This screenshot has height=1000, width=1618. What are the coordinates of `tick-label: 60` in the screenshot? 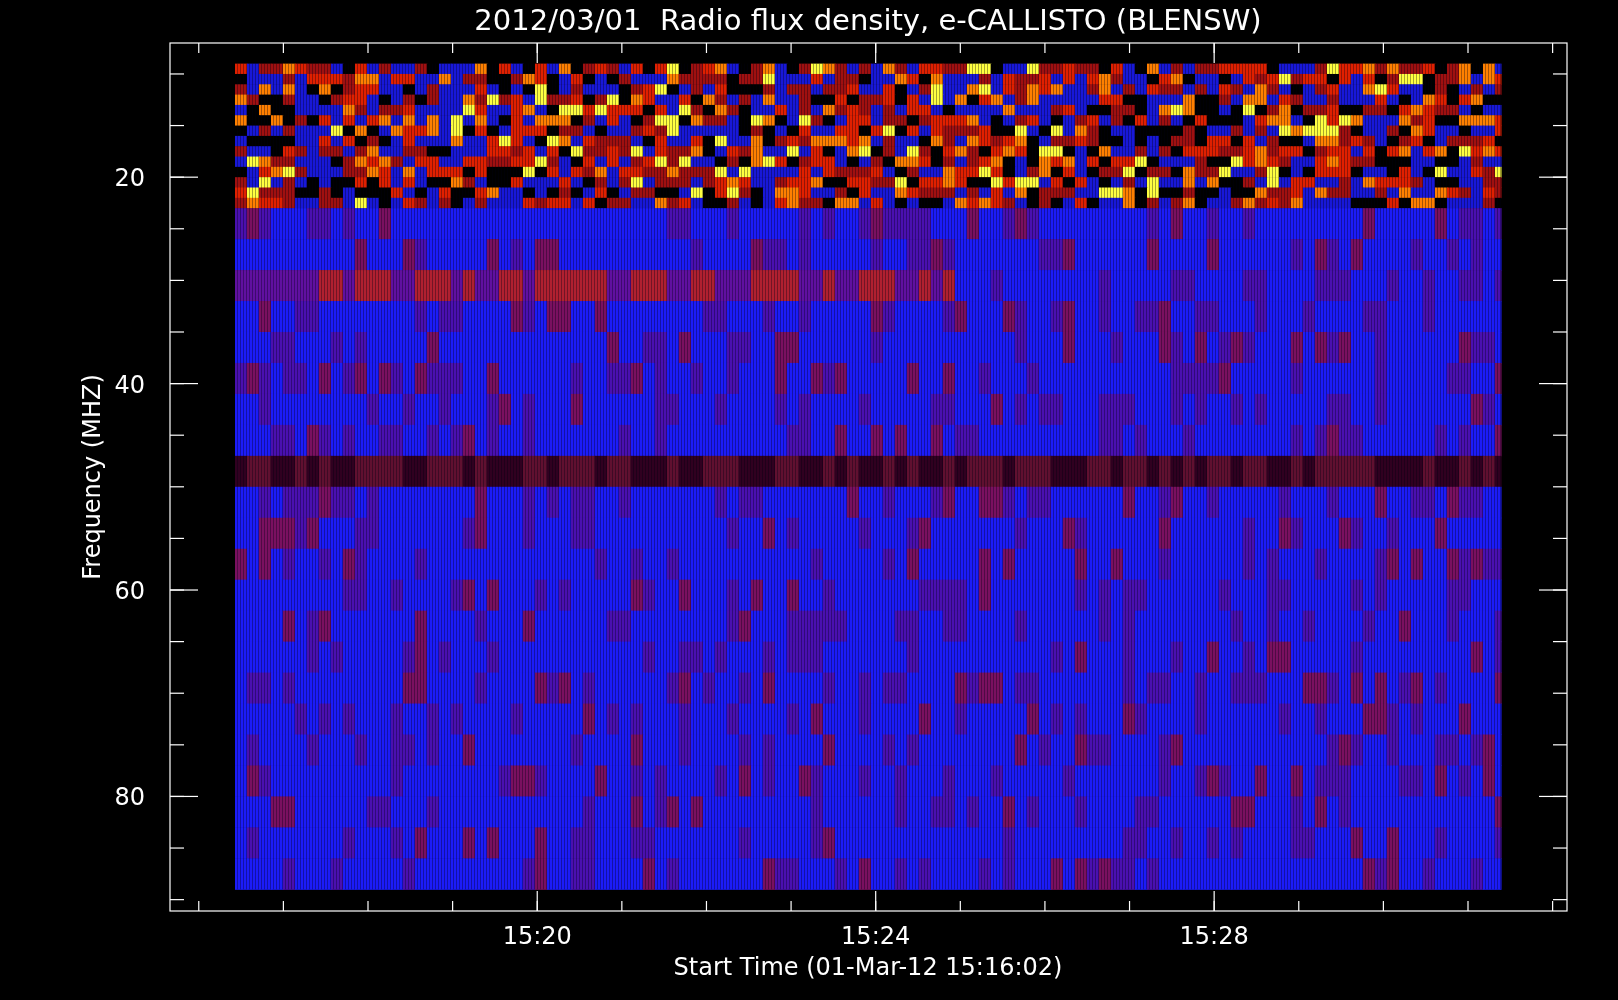 It's located at (129, 591).